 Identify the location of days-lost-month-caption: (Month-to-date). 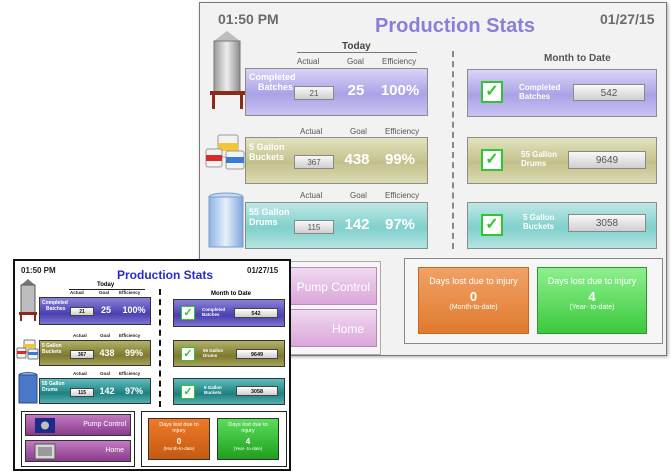
(179, 448).